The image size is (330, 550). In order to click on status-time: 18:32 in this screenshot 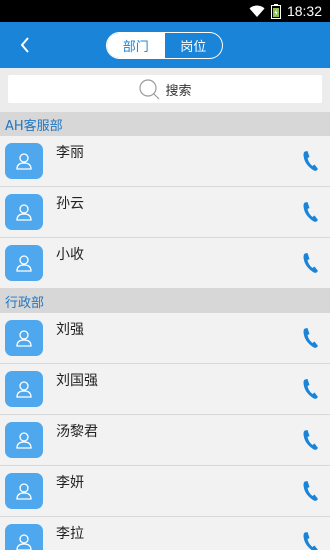, I will do `click(304, 11)`.